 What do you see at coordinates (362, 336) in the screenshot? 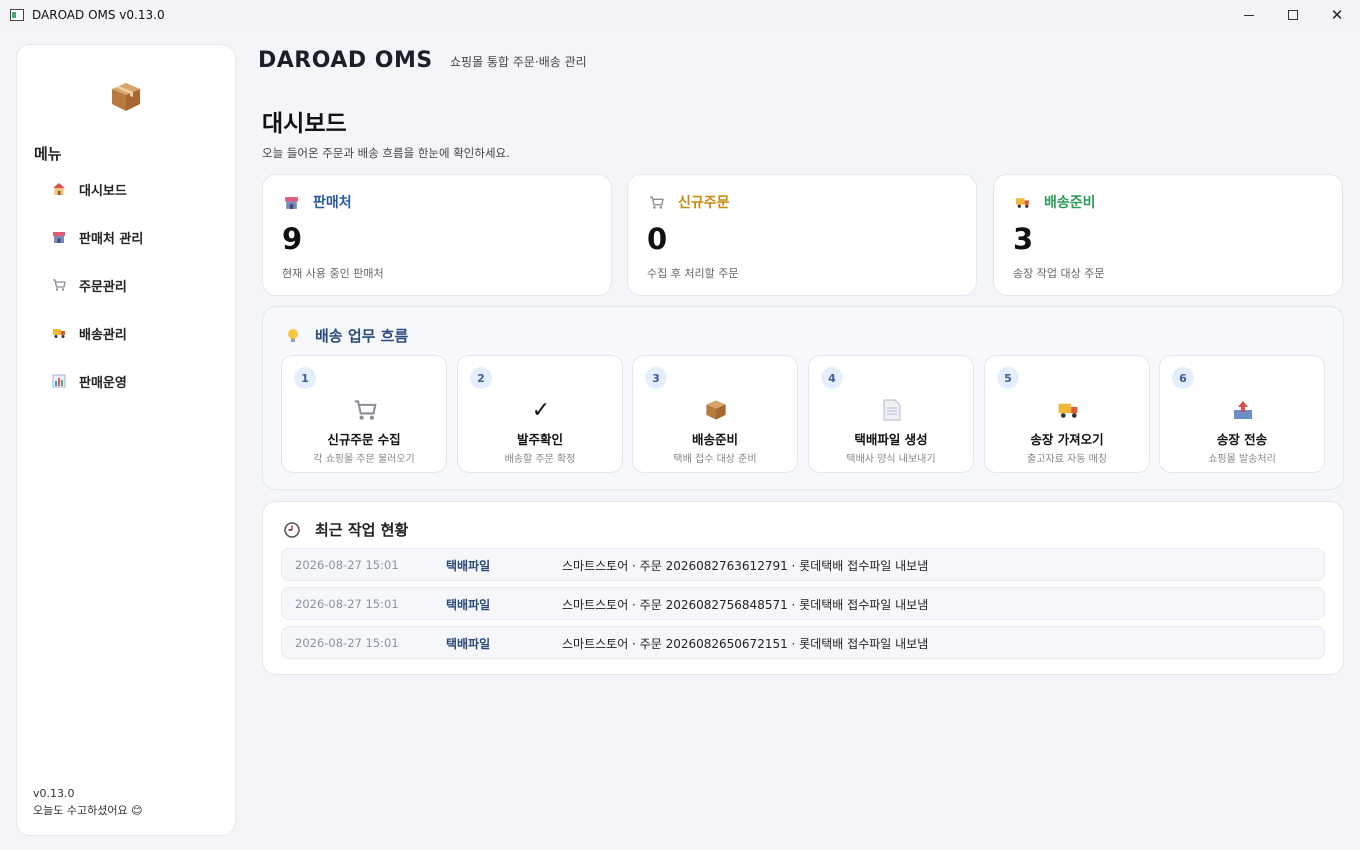
I see `workflow-title-label: 배송 업무 흐름` at bounding box center [362, 336].